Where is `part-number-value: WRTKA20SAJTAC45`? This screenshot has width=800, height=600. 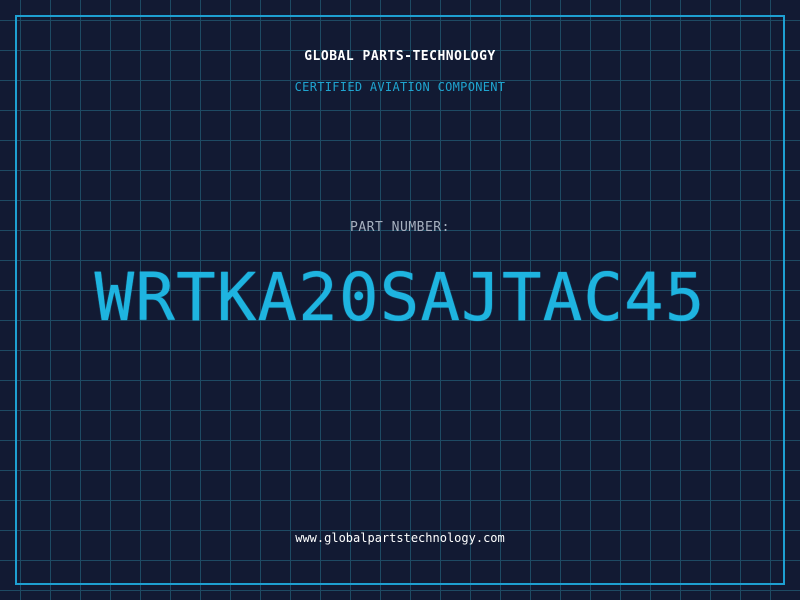
part-number-value: WRTKA20SAJTAC45 is located at coordinates (400, 297).